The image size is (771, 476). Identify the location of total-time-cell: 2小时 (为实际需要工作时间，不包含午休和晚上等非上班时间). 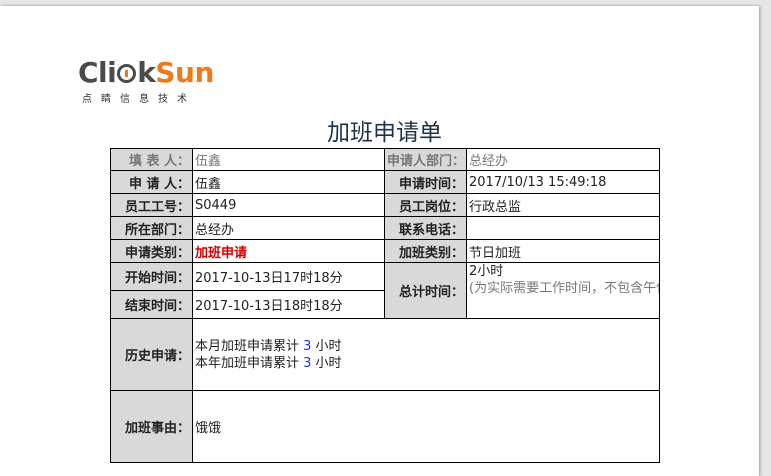
(563, 290).